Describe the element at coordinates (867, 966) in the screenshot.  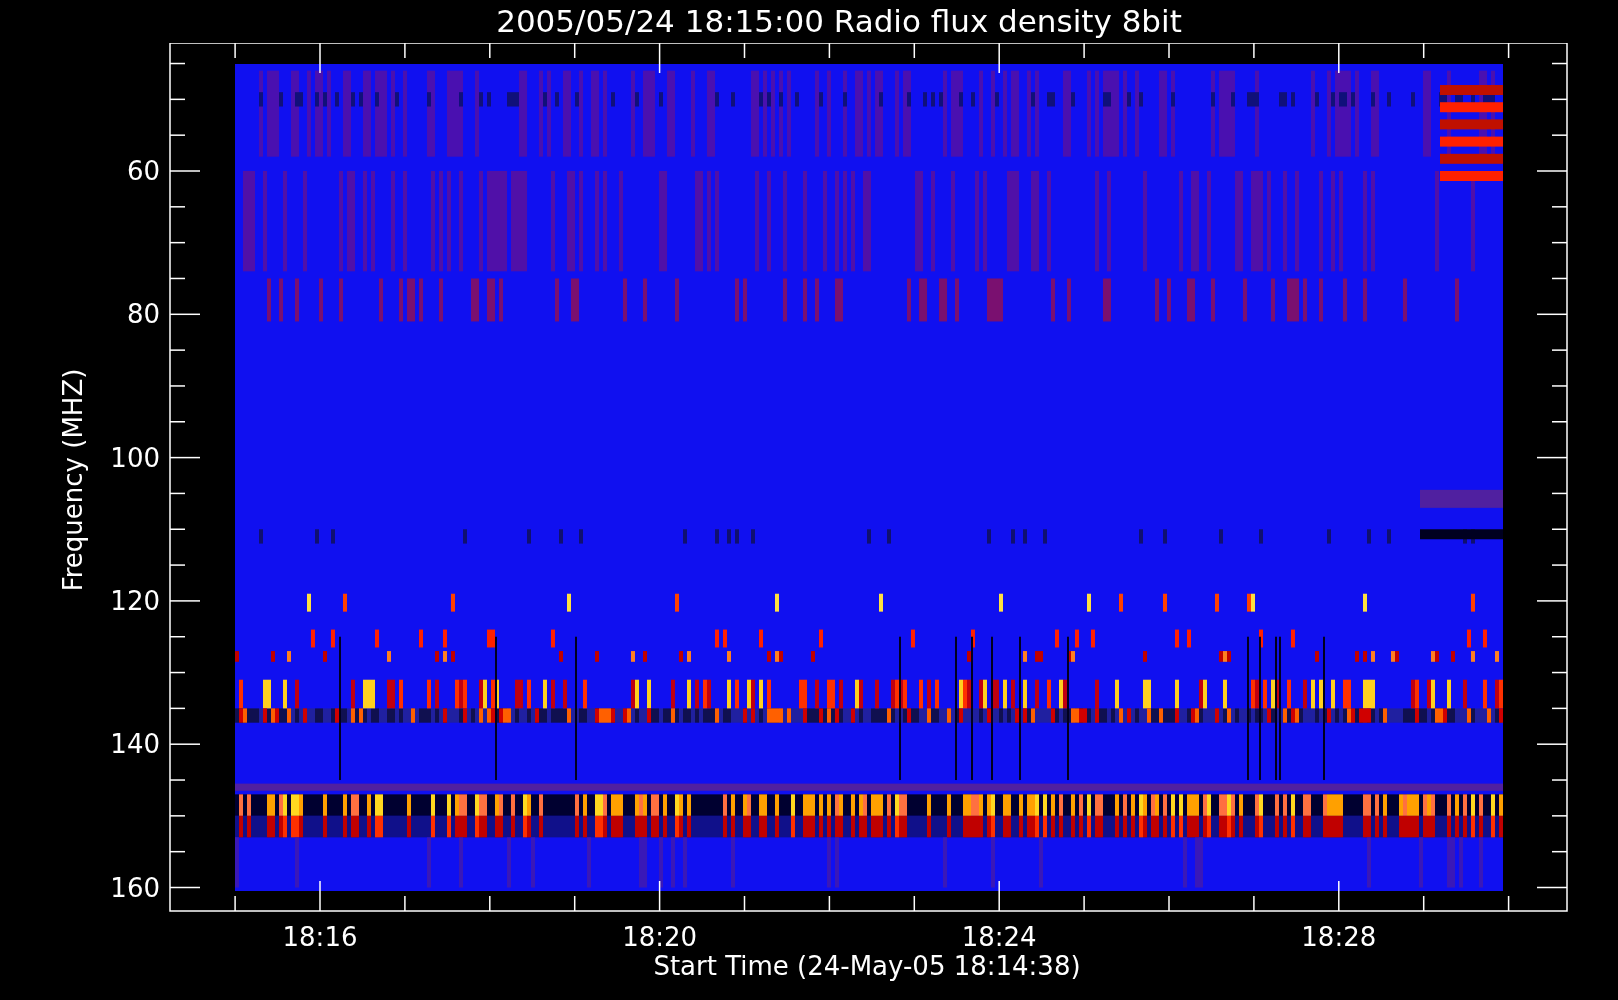
I see `axis-label: Start Time (24-May-05 18:14:38)` at that location.